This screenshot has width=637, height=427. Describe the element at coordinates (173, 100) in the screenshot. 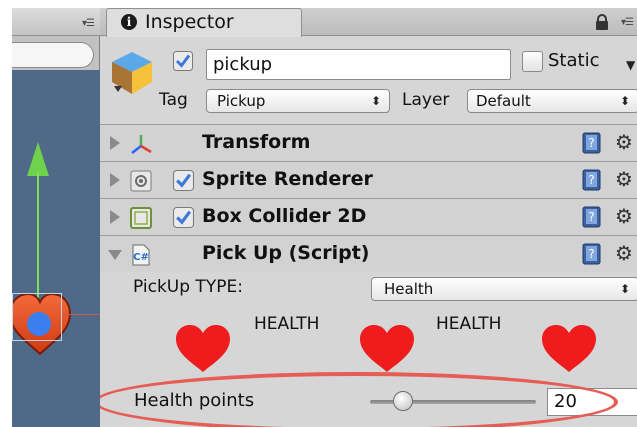

I see `tag-label: Tag` at that location.